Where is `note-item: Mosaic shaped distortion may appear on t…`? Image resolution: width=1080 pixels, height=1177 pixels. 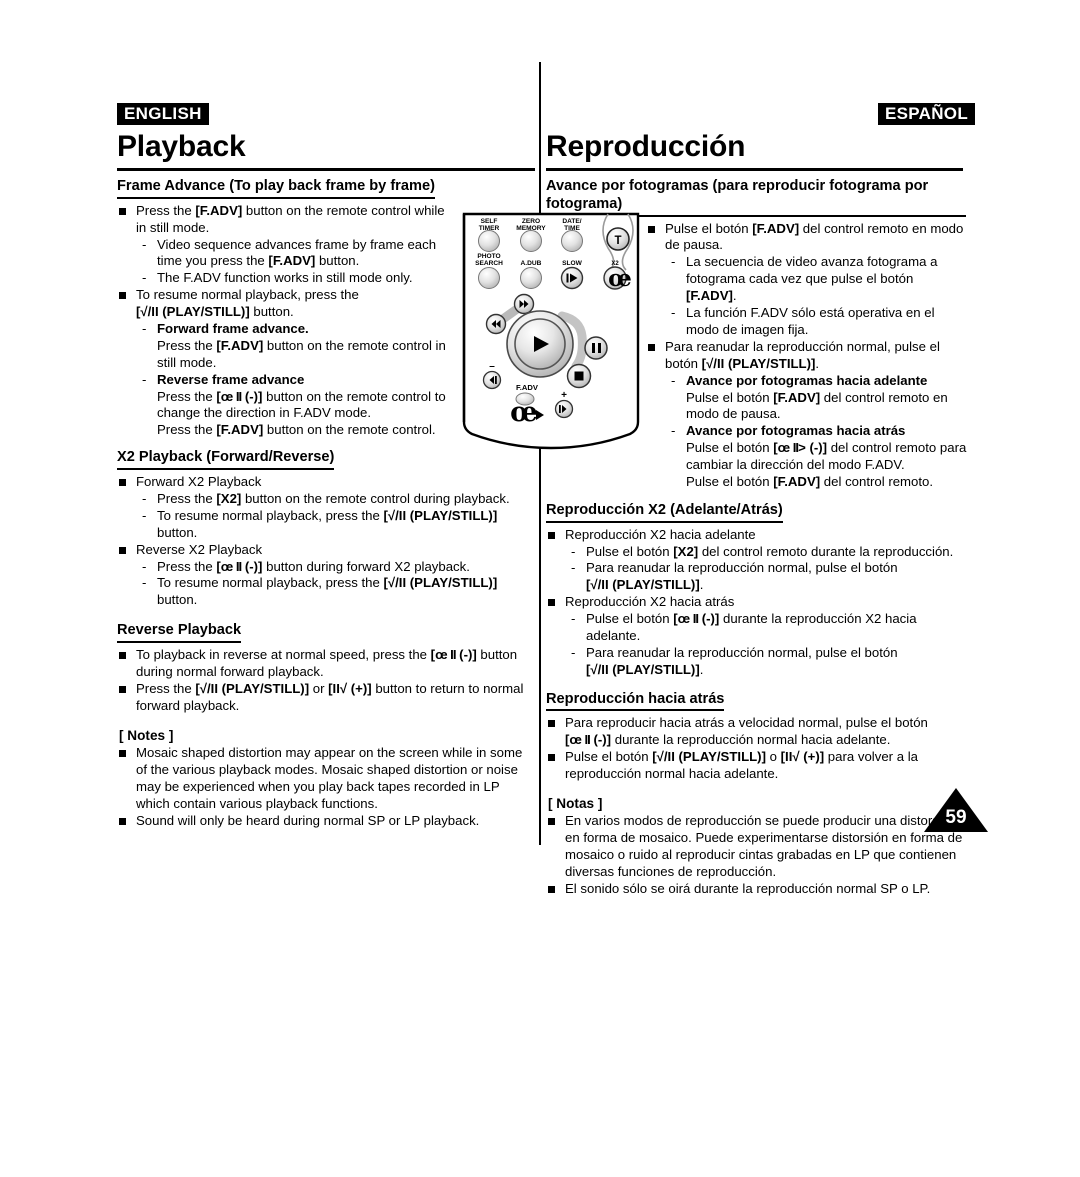 note-item: Mosaic shaped distortion may appear on t… is located at coordinates (326, 779).